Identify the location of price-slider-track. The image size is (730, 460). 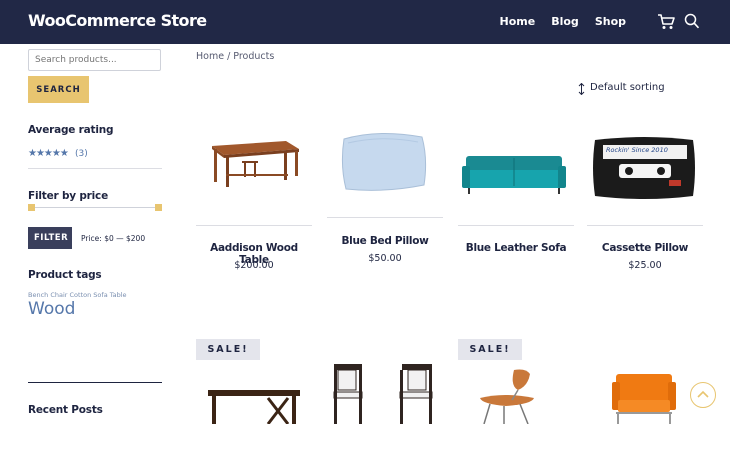
(94, 207).